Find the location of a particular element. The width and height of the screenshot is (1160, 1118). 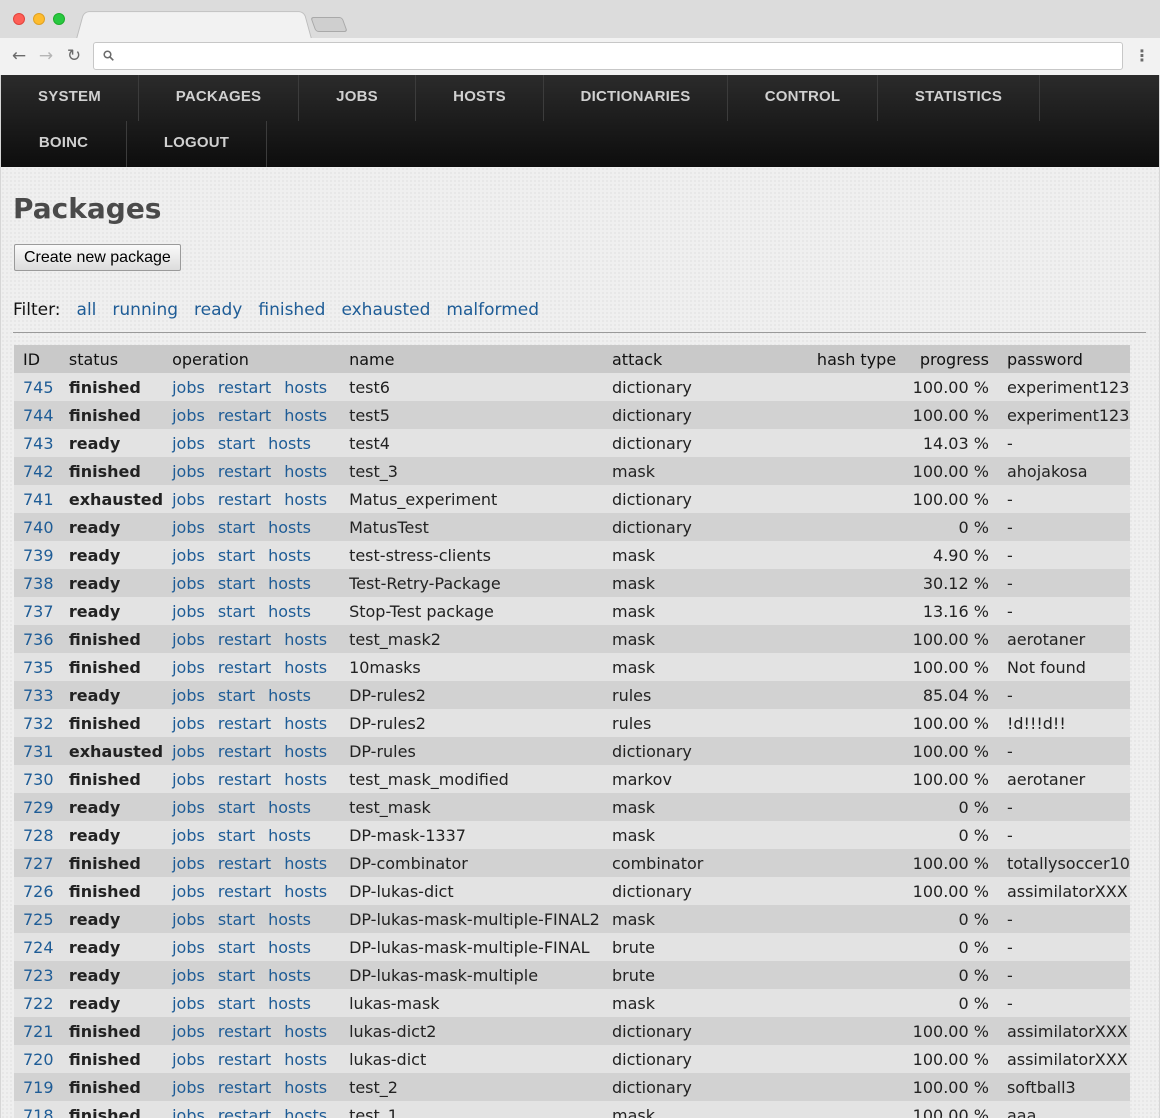

package-id-link: 723 is located at coordinates (38, 975).